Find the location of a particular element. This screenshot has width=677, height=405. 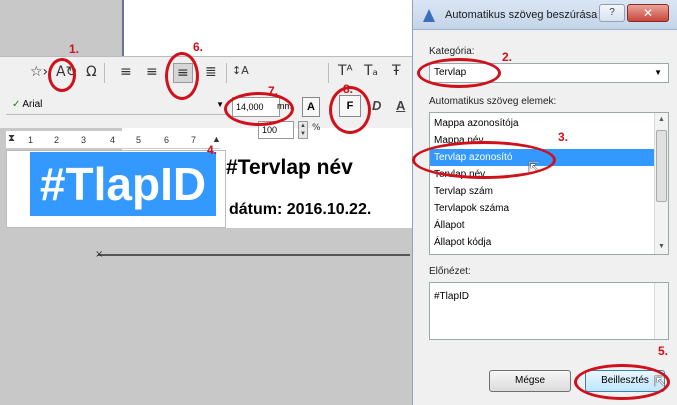

percent-label: % is located at coordinates (316, 128).